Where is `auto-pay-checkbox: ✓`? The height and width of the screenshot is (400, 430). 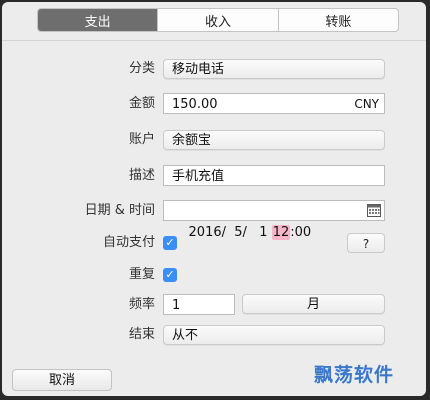 auto-pay-checkbox: ✓ is located at coordinates (170, 243).